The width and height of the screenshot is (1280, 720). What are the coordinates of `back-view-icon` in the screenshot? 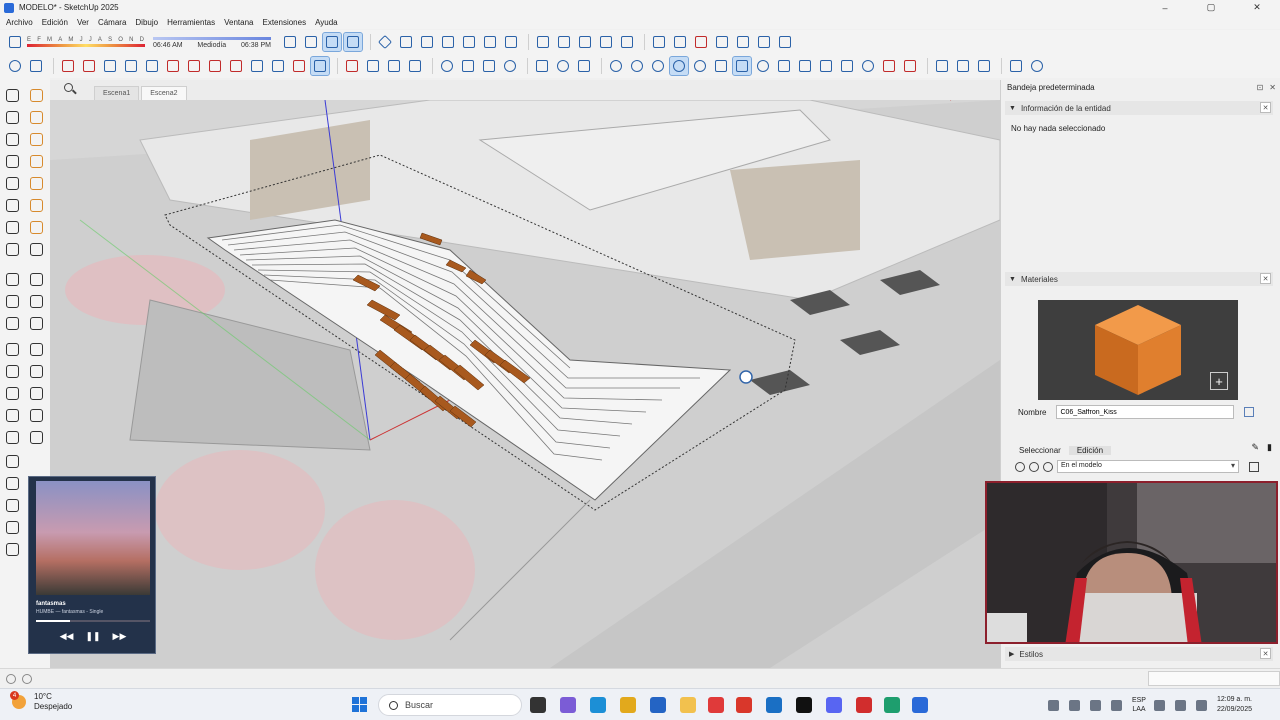 It's located at (469, 42).